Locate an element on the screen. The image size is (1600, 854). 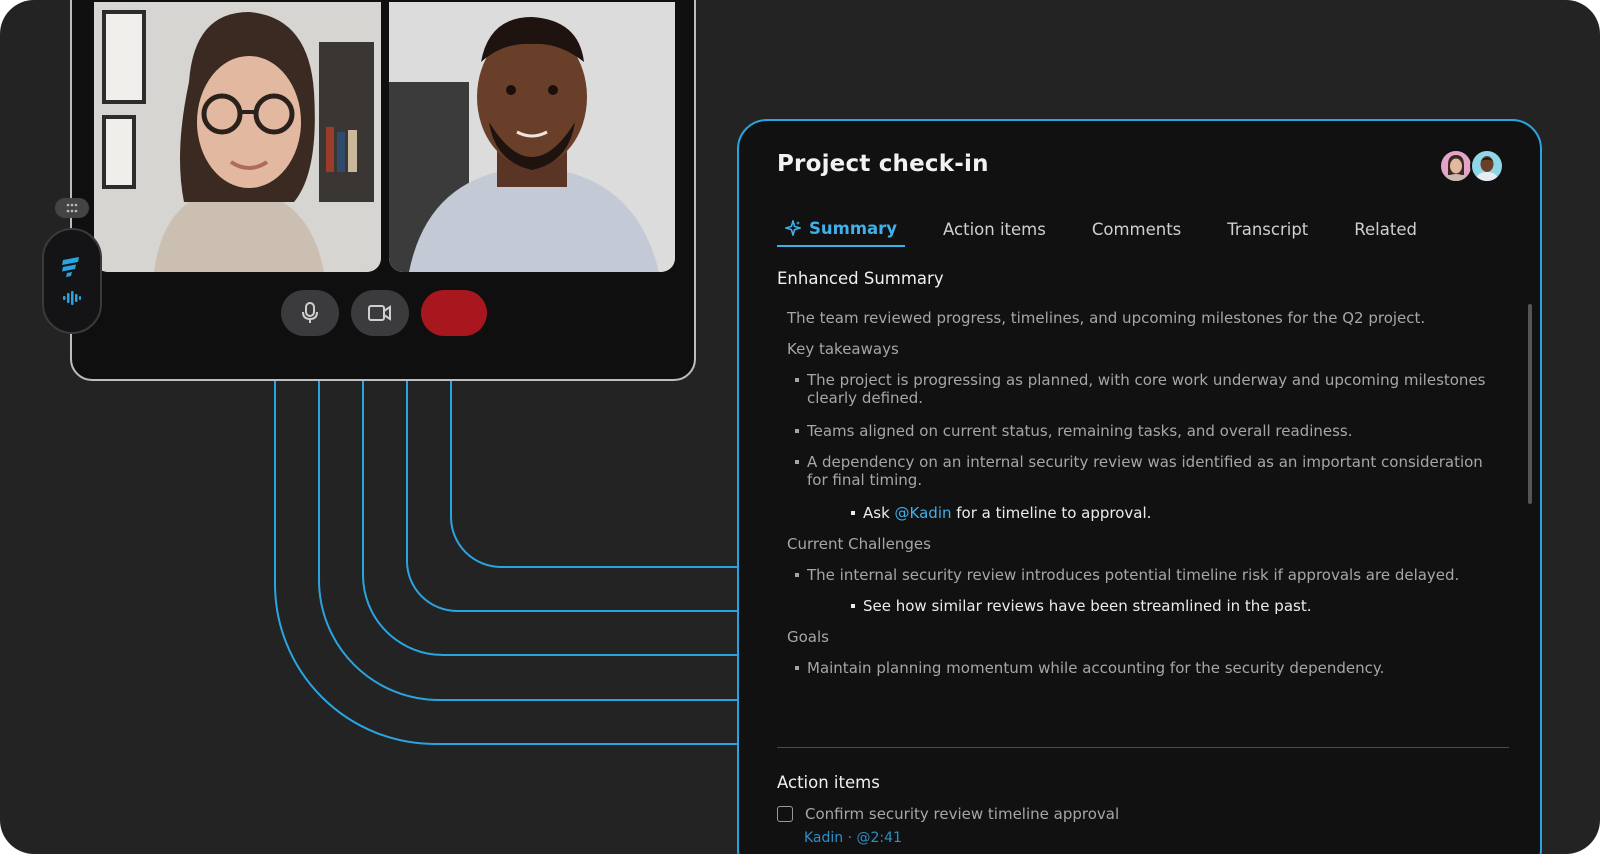
tab-action-items: Action items is located at coordinates (994, 229).